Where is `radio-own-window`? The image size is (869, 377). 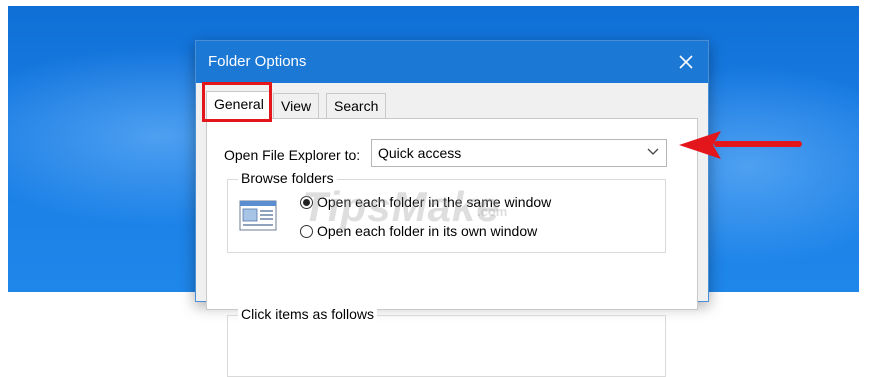
radio-own-window is located at coordinates (306, 231).